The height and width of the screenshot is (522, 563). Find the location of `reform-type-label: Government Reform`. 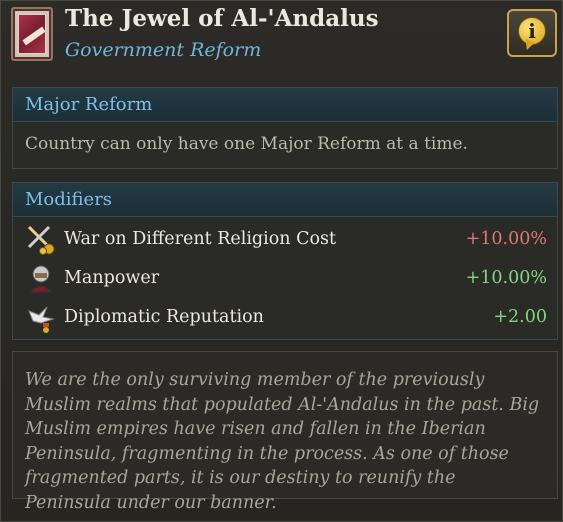

reform-type-label: Government Reform is located at coordinates (163, 50).